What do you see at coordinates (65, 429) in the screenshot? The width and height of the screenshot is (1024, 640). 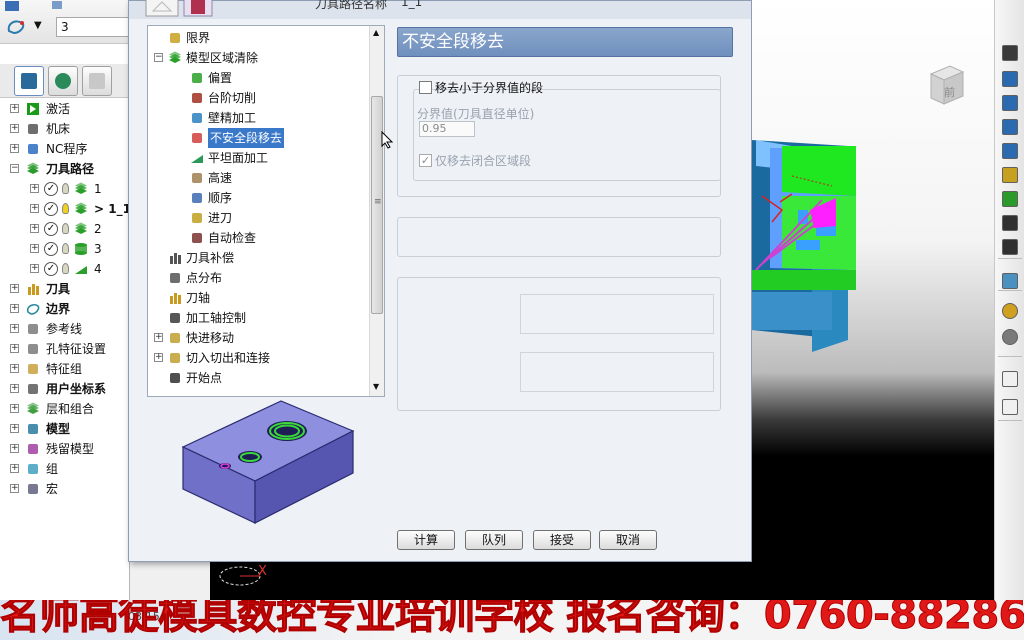 I see `tree-item: + 模型` at bounding box center [65, 429].